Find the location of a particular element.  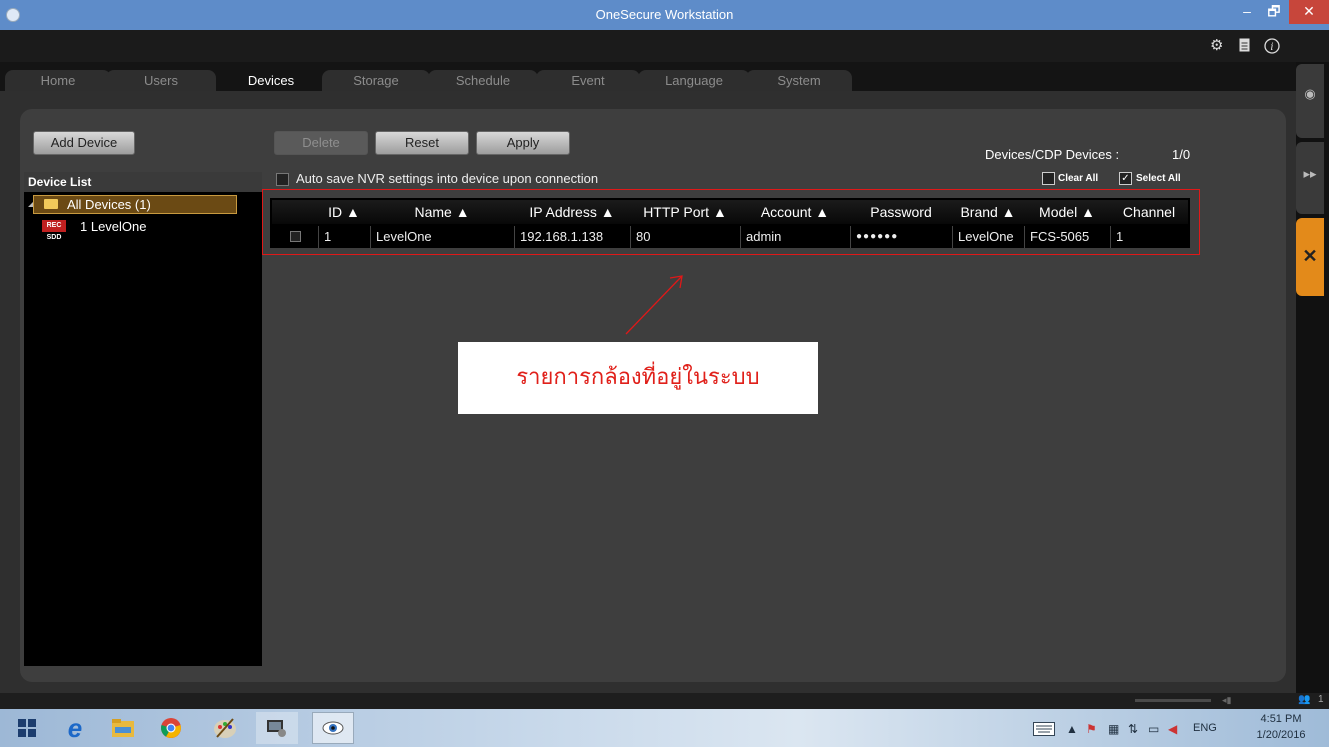

minimize-button: – is located at coordinates (1247, 12).